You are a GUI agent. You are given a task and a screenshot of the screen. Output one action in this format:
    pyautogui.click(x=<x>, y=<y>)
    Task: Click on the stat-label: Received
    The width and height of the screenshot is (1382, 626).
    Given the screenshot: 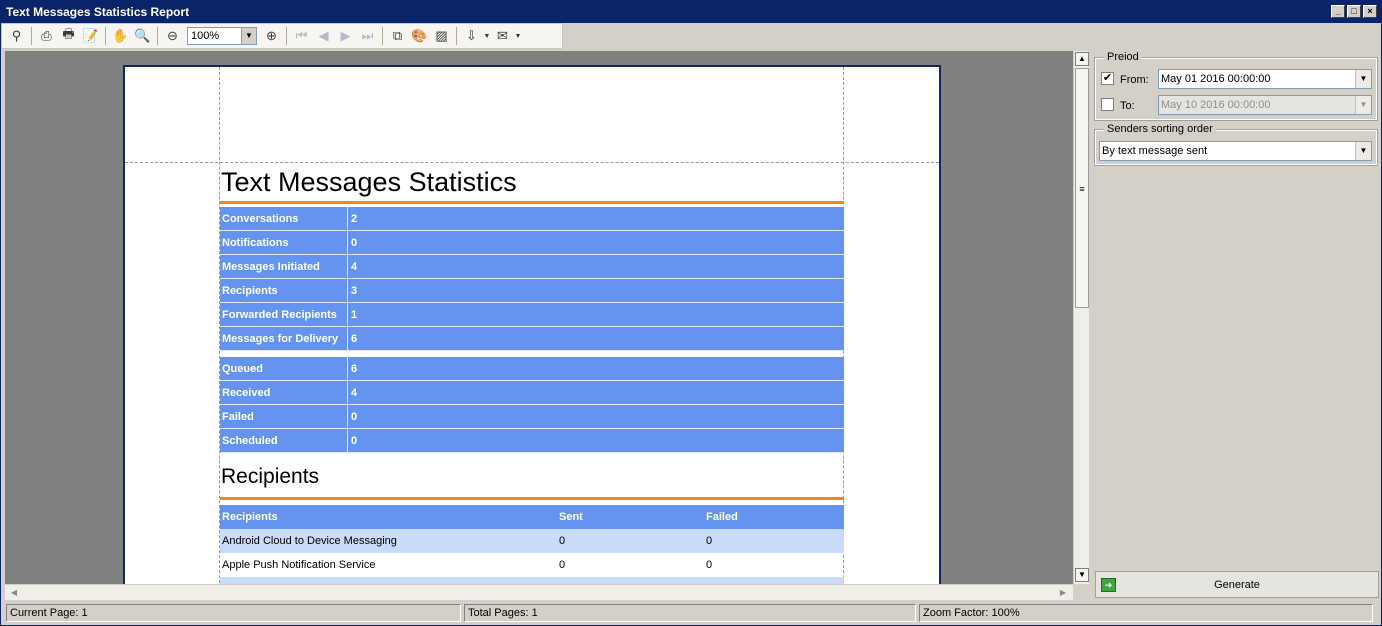 What is the action you would take?
    pyautogui.click(x=284, y=392)
    